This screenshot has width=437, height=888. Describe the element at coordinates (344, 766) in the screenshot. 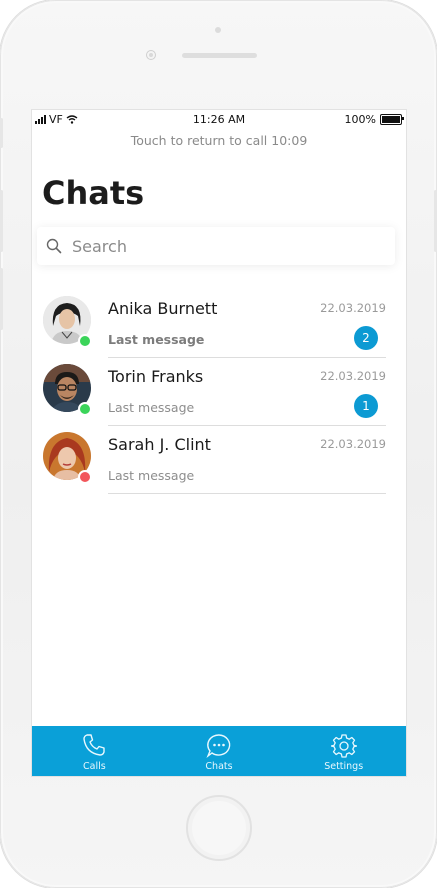

I see `tab-label: Settings` at that location.